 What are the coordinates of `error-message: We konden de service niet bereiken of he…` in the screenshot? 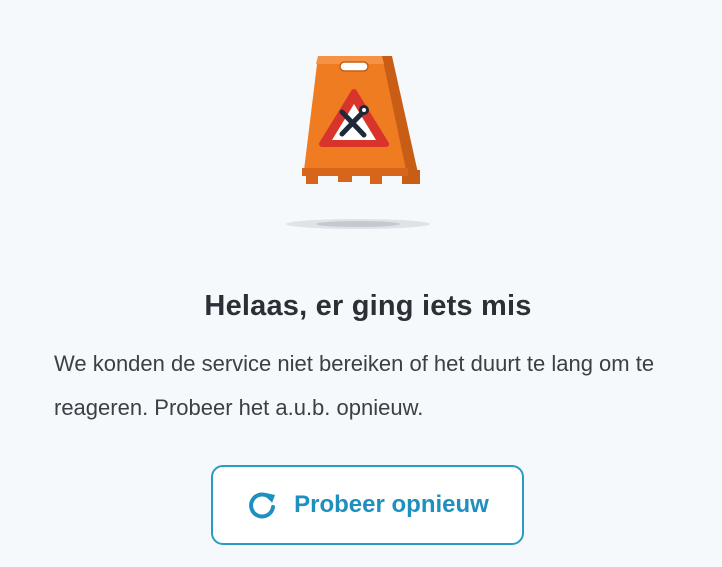 It's located at (354, 385).